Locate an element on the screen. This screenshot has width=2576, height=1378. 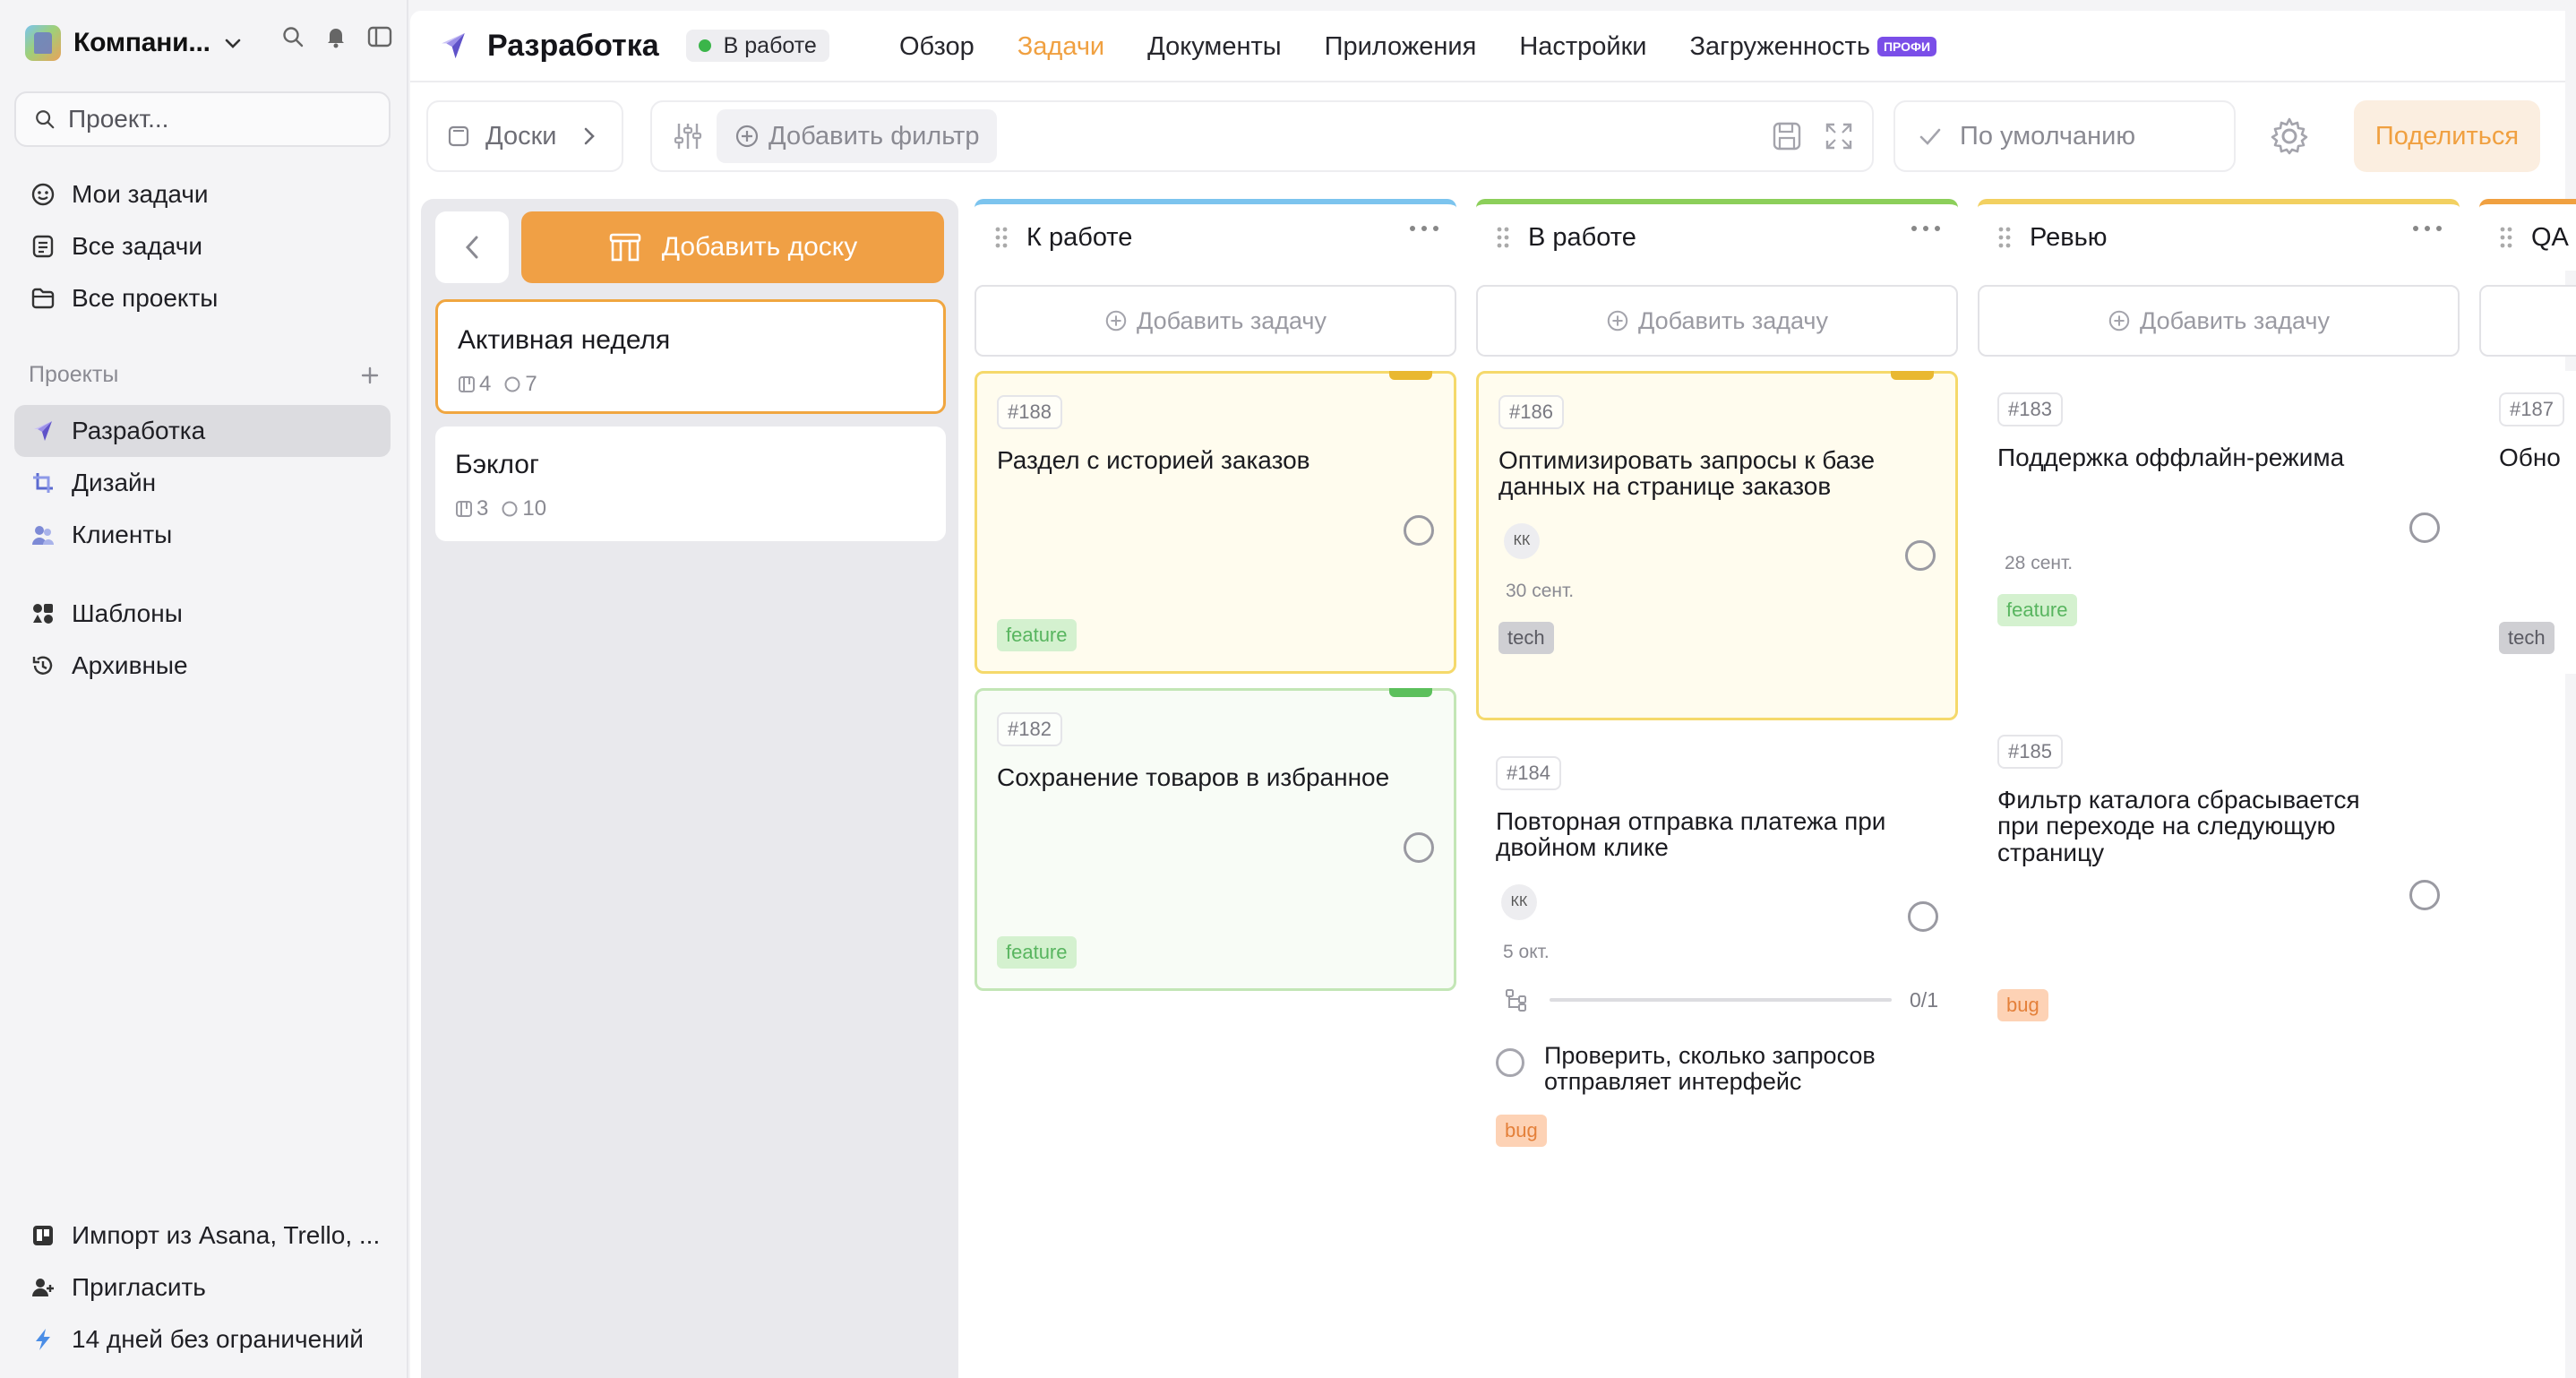
column-header: QA is located at coordinates (2527, 235).